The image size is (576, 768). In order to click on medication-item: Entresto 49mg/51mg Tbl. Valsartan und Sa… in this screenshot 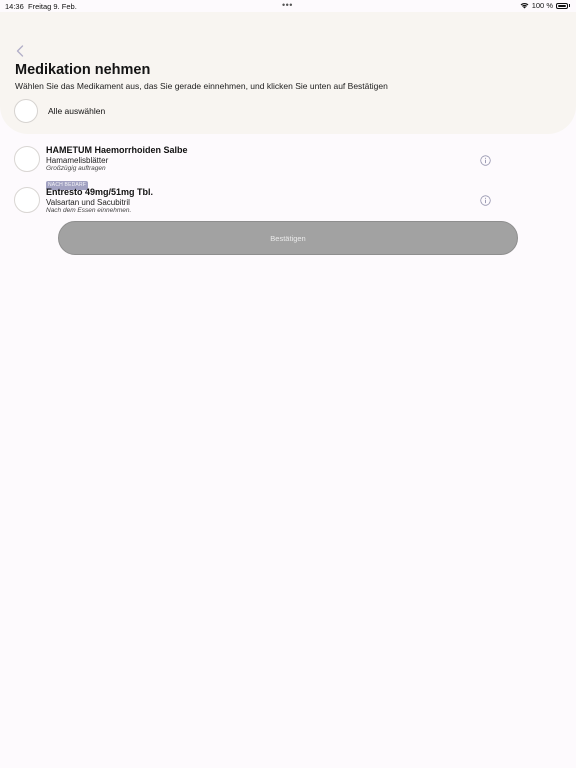, I will do `click(254, 201)`.